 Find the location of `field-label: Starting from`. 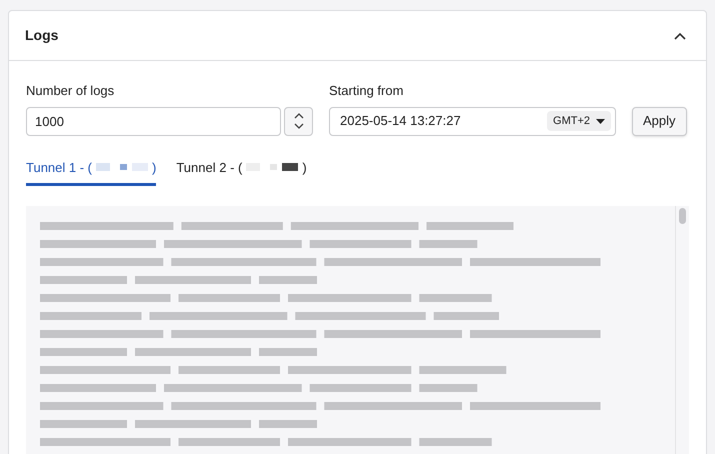

field-label: Starting from is located at coordinates (366, 91).